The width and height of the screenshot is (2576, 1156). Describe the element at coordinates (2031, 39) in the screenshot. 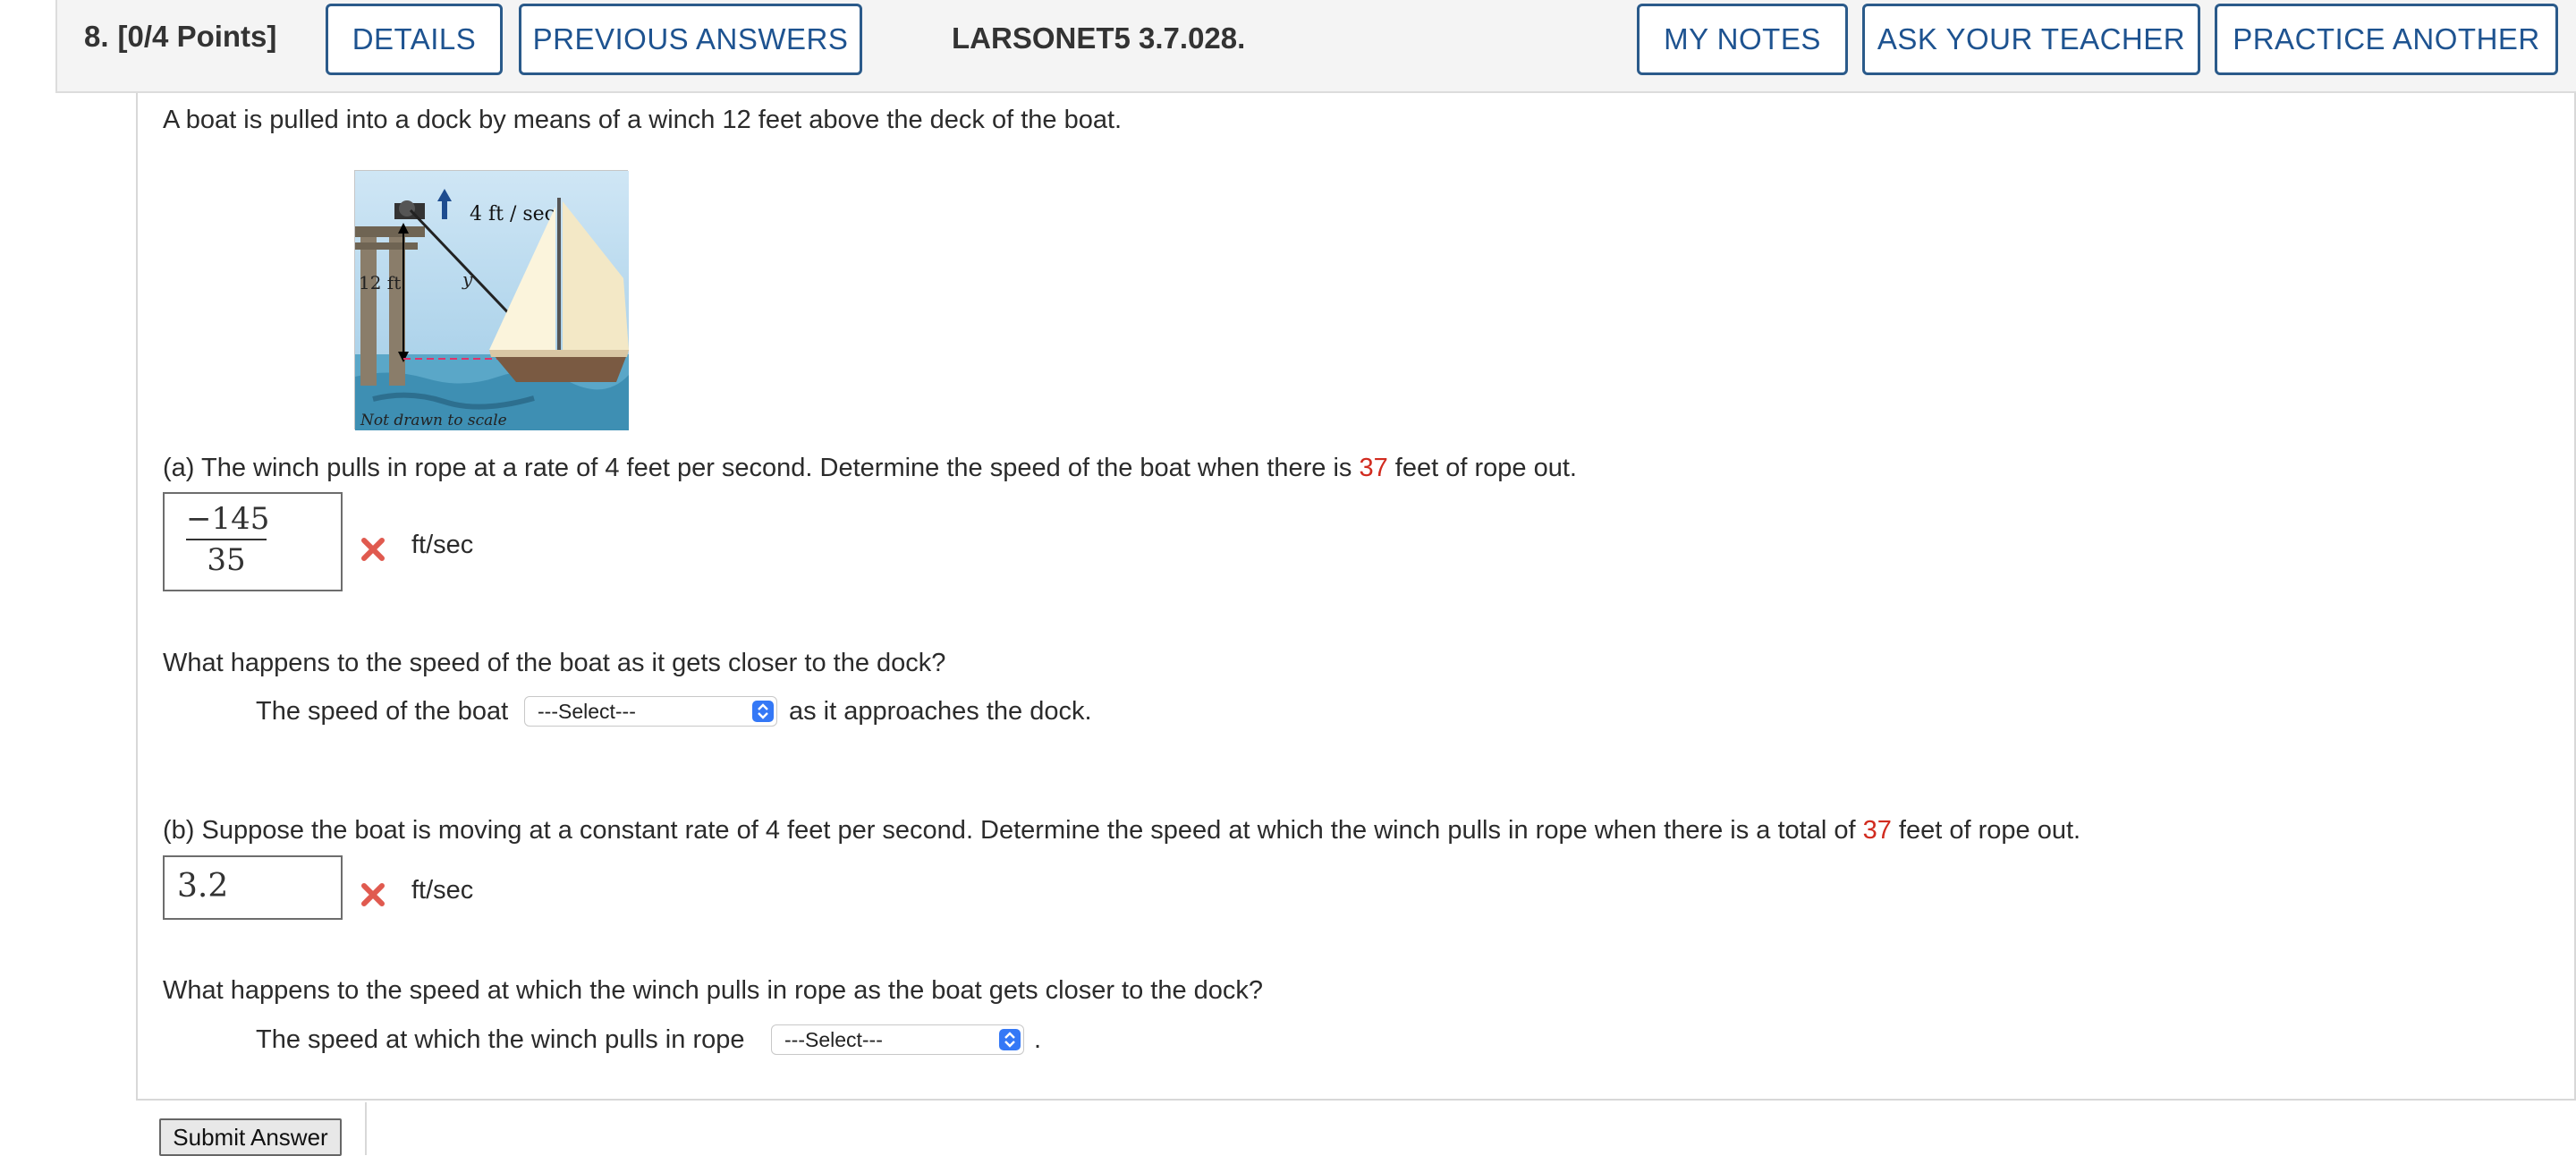

I see `ask-teacher-button: ASK YOUR TEACHER` at that location.